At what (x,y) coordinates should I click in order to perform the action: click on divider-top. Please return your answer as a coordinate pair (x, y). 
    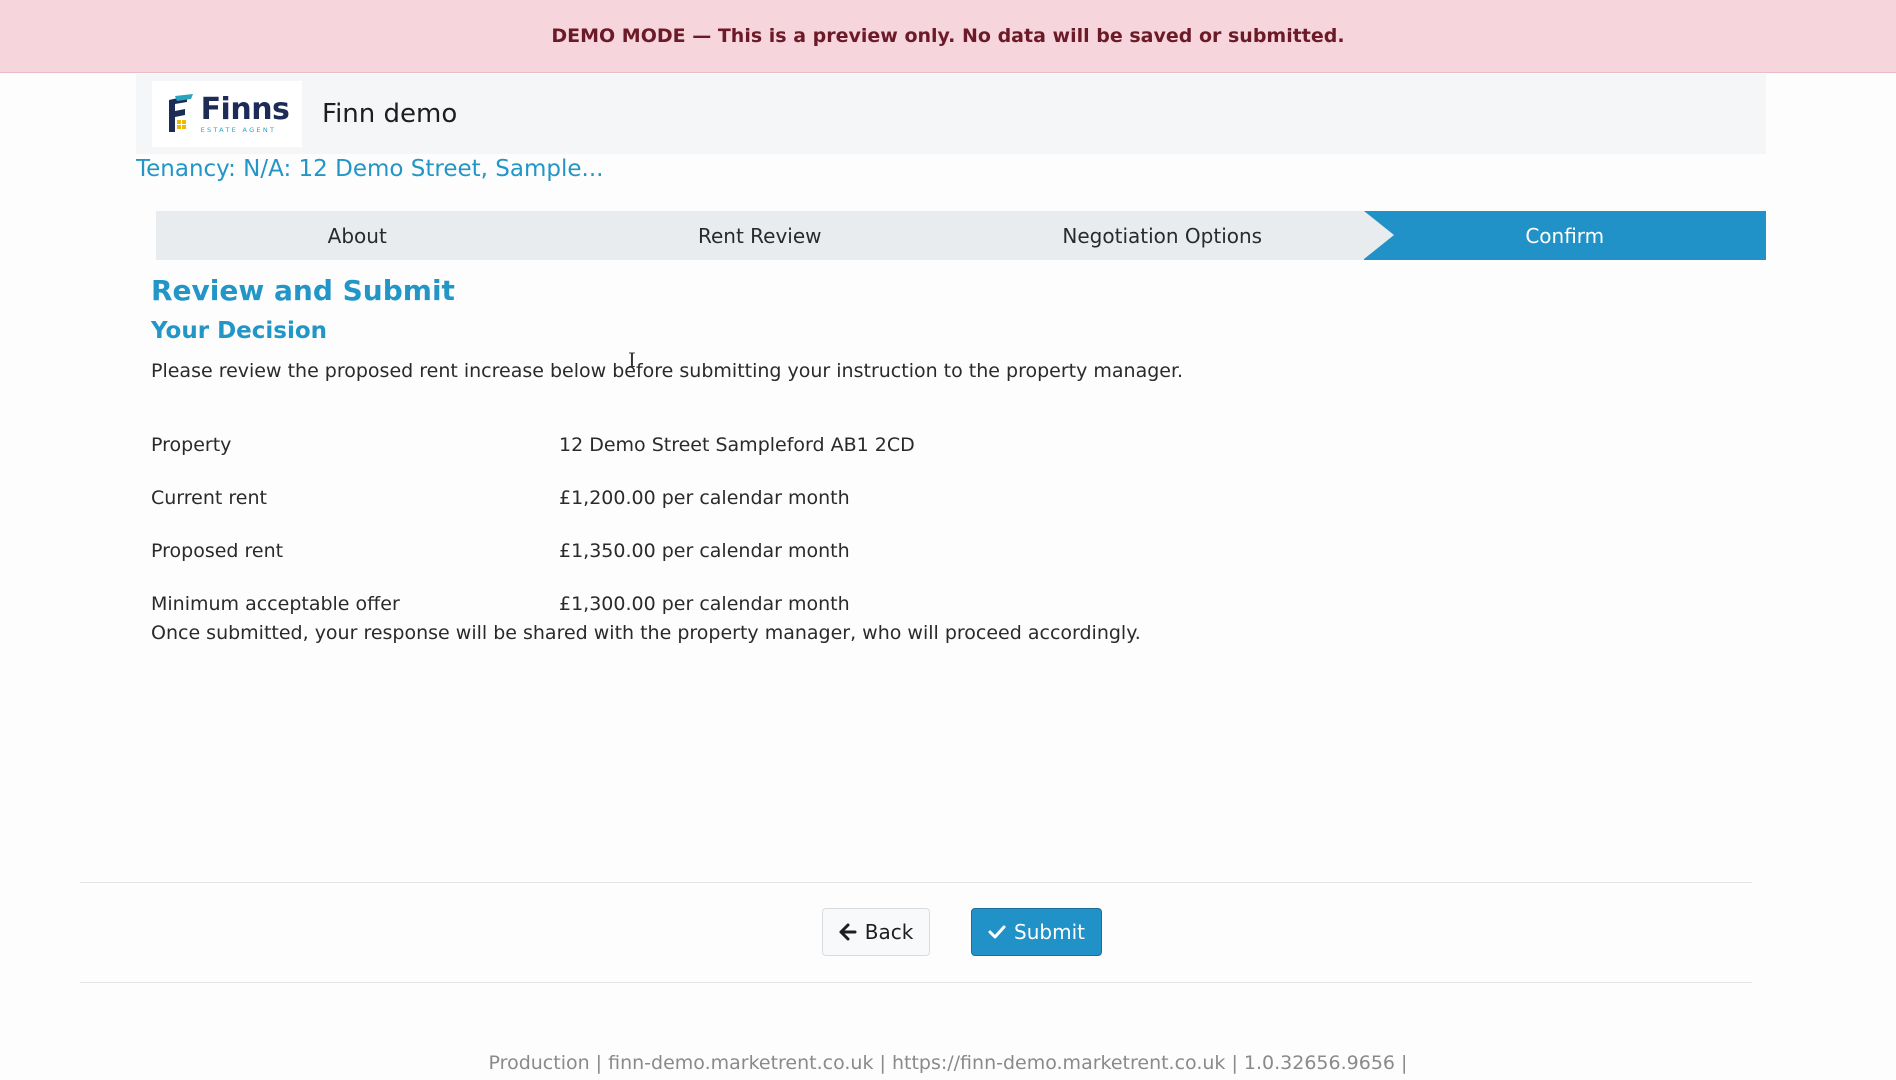
    Looking at the image, I should click on (916, 882).